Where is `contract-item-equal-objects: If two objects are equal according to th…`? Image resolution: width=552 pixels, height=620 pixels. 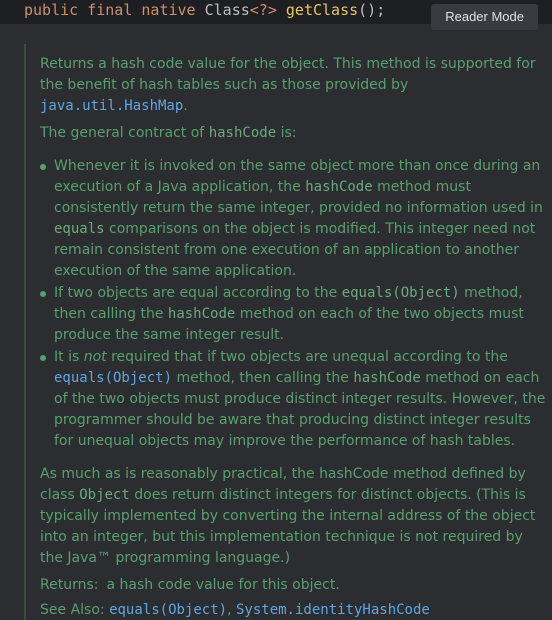 contract-item-equal-objects: If two objects are equal according to th… is located at coordinates (293, 314).